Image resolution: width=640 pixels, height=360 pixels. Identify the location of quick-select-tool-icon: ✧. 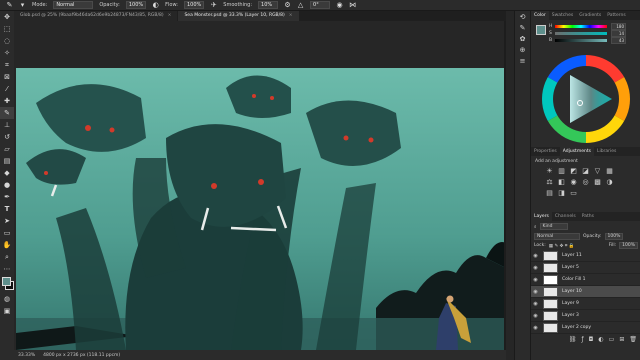
(7, 53).